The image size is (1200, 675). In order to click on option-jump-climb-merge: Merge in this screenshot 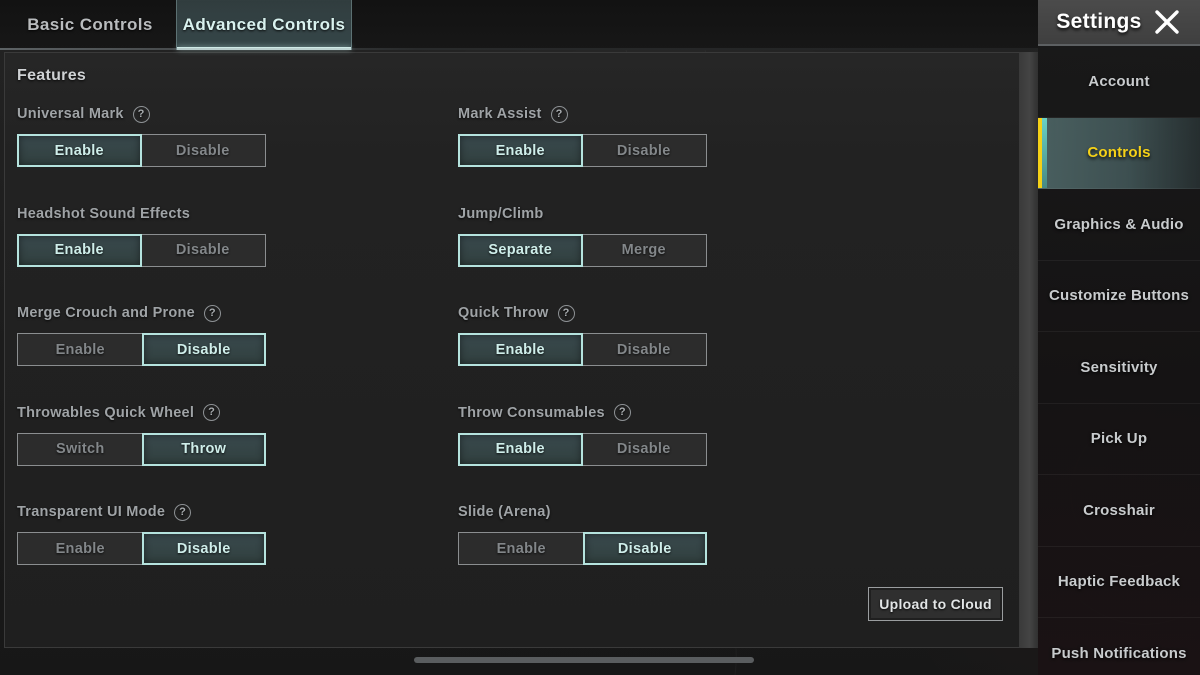, I will do `click(643, 250)`.